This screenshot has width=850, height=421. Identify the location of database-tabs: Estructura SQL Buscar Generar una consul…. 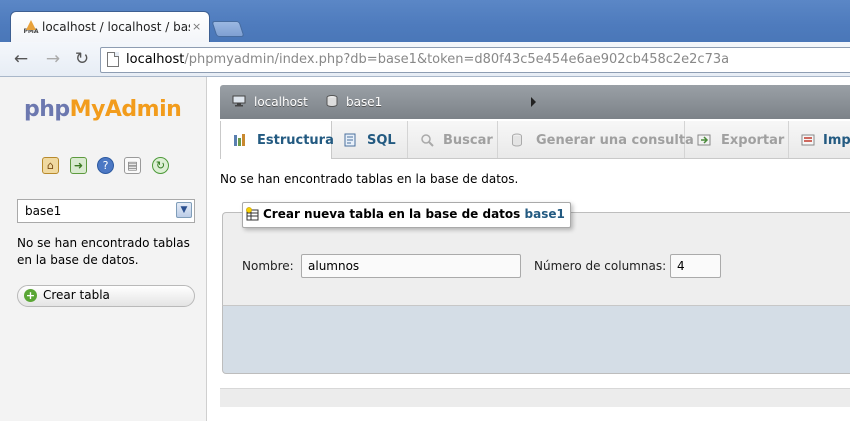
(535, 140).